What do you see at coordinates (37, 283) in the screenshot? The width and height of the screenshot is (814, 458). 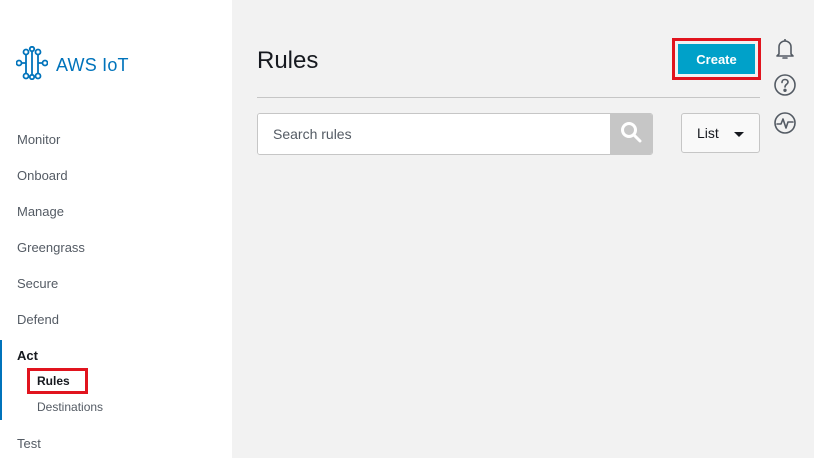 I see `sidebar-item-secure: Secure` at bounding box center [37, 283].